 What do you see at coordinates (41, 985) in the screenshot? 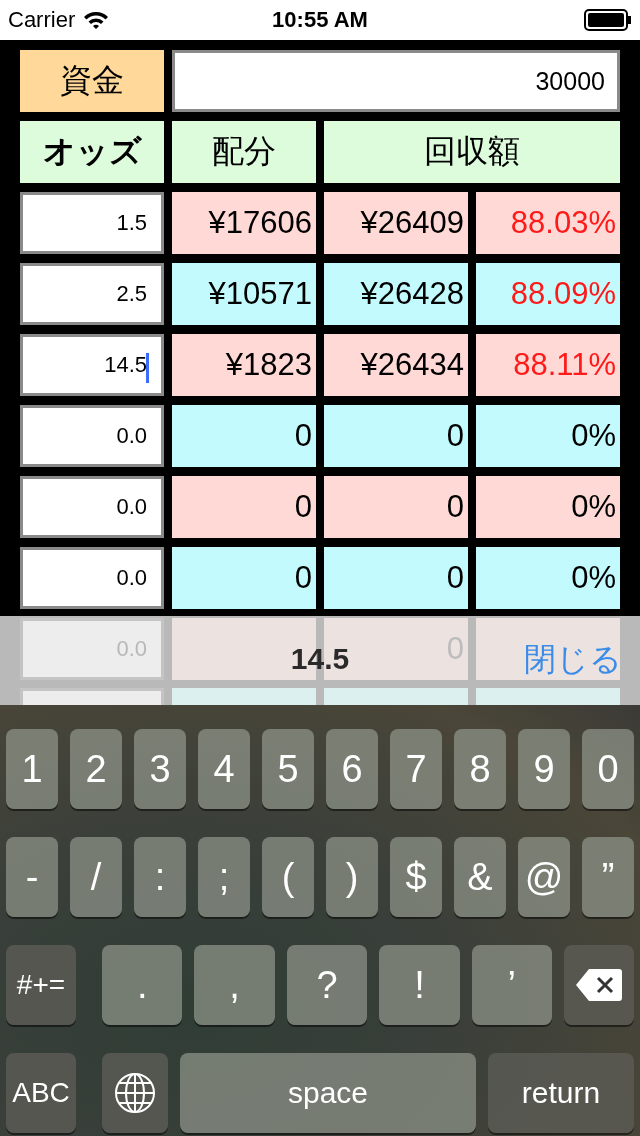
I see `mode-key: #+=` at bounding box center [41, 985].